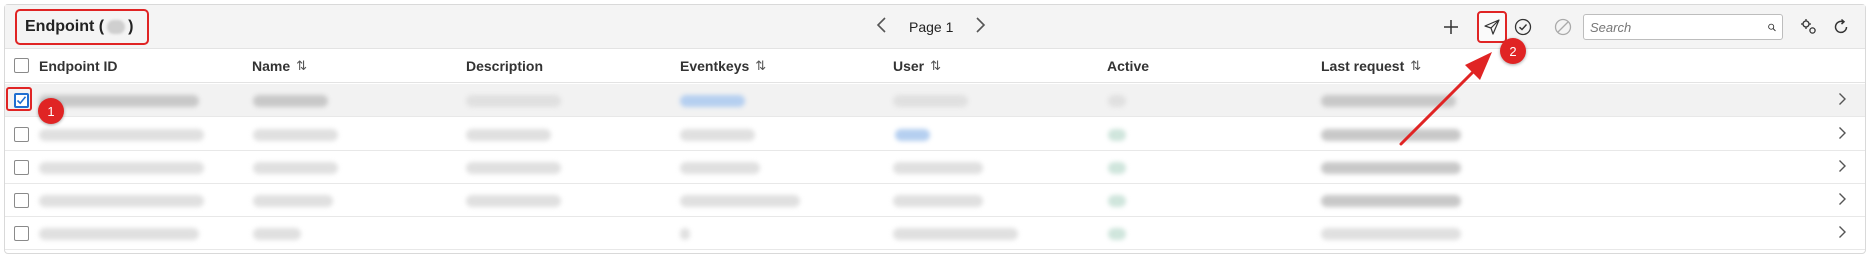  I want to click on block-icon, so click(1563, 27).